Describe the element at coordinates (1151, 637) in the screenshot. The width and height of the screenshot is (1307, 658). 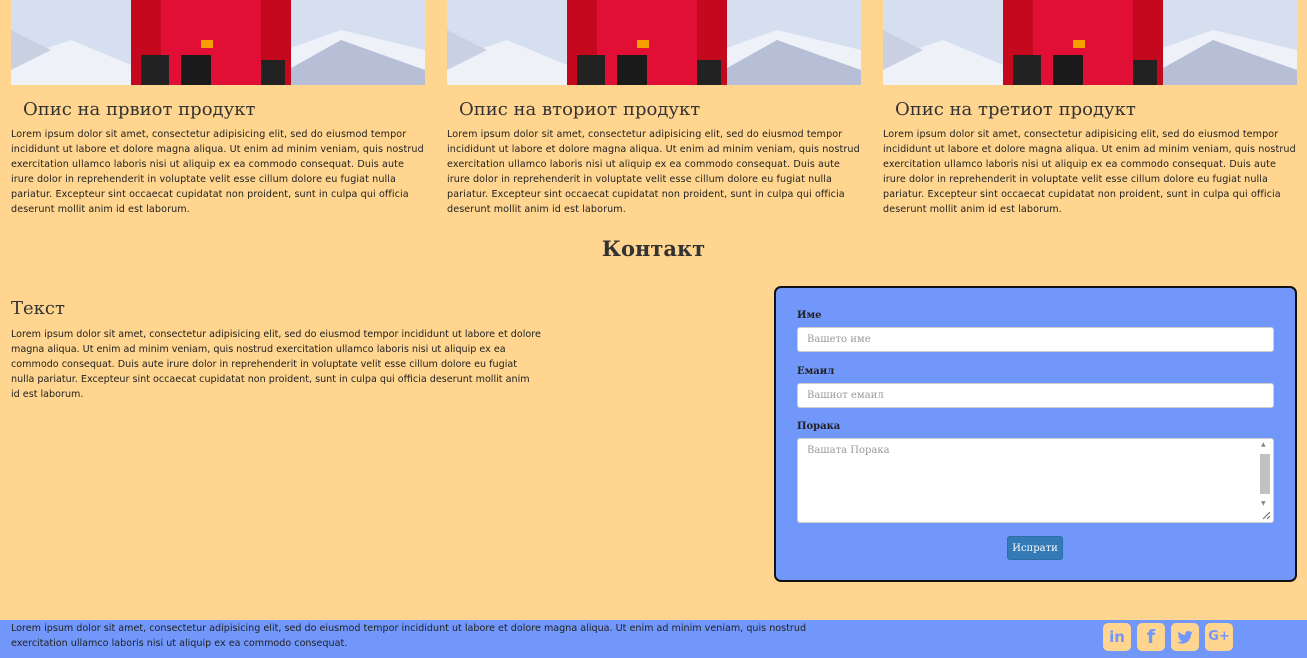
I see `facebook-icon: f` at that location.